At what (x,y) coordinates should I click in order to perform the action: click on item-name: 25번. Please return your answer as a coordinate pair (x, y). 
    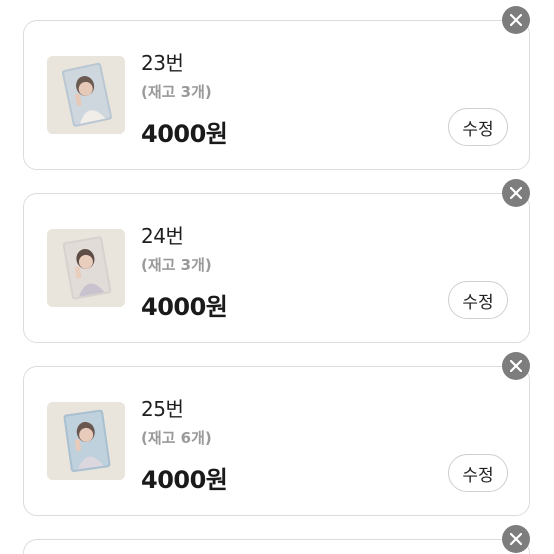
    Looking at the image, I should click on (162, 409).